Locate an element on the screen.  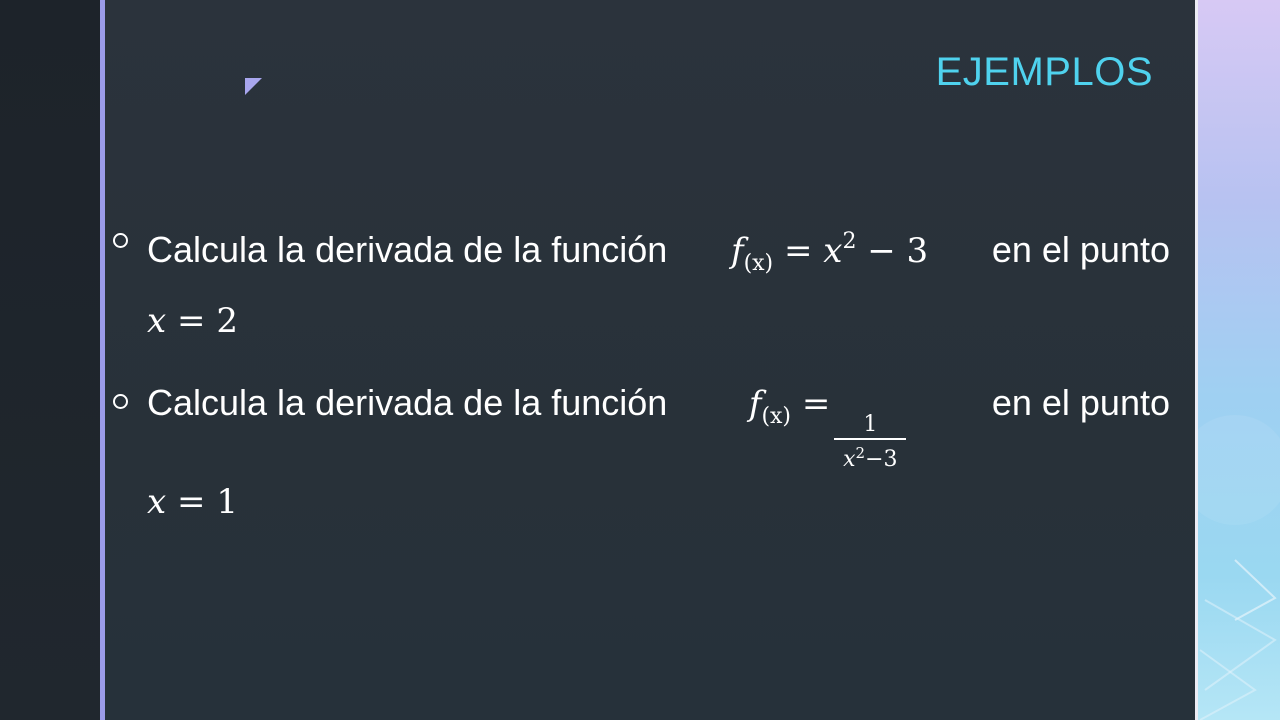
right-decor-panel is located at coordinates (1237, 360).